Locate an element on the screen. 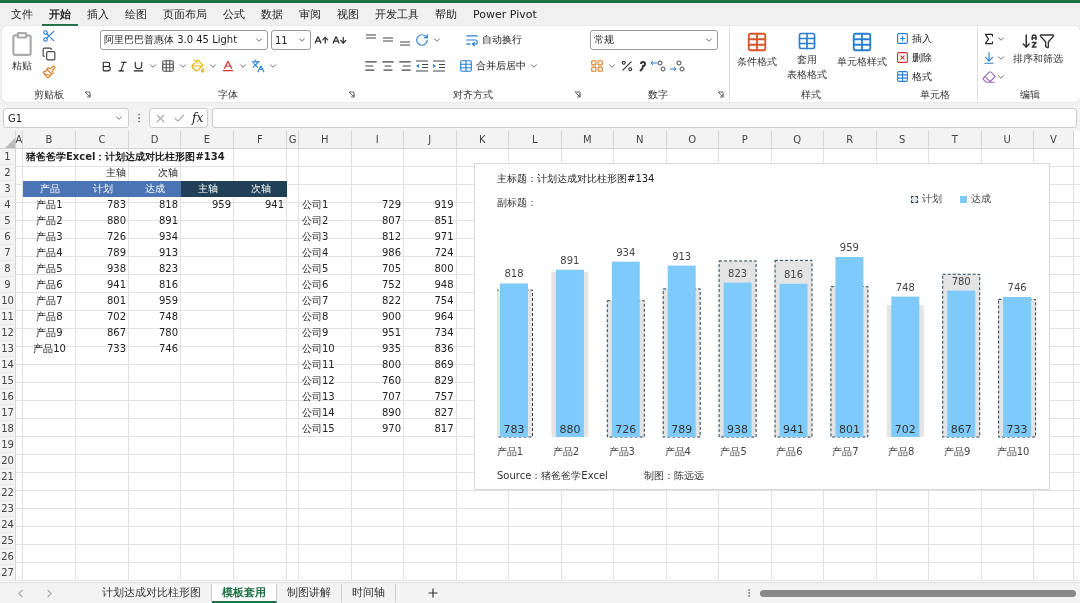  fill-icon is located at coordinates (989, 57).